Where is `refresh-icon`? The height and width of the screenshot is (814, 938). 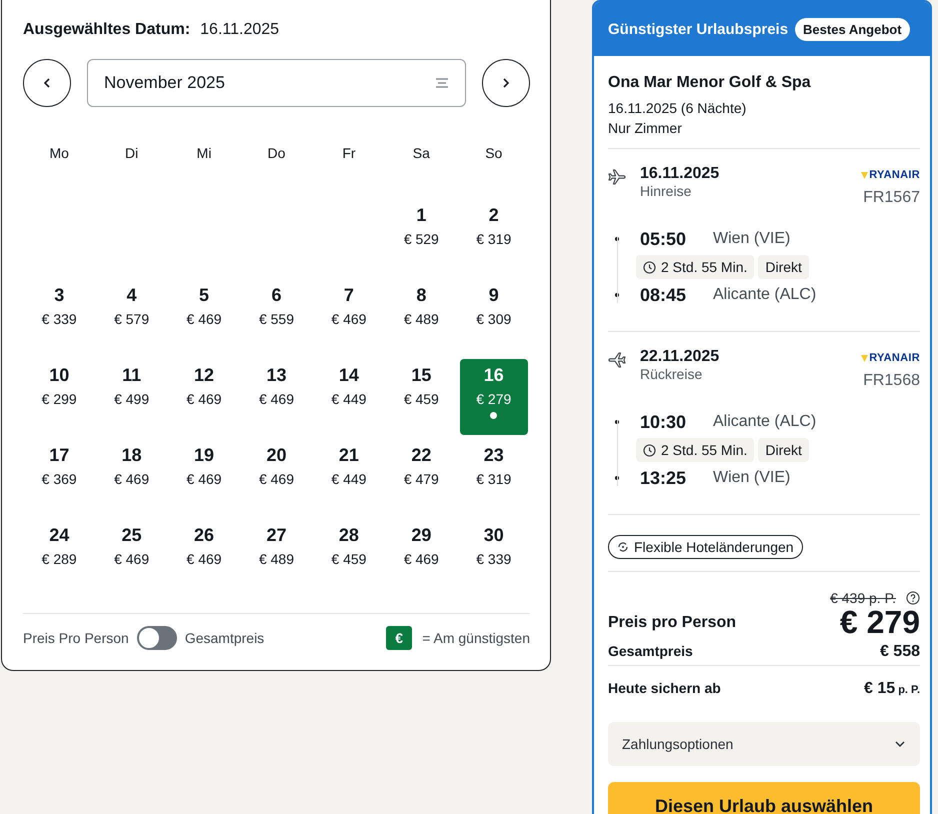
refresh-icon is located at coordinates (623, 547).